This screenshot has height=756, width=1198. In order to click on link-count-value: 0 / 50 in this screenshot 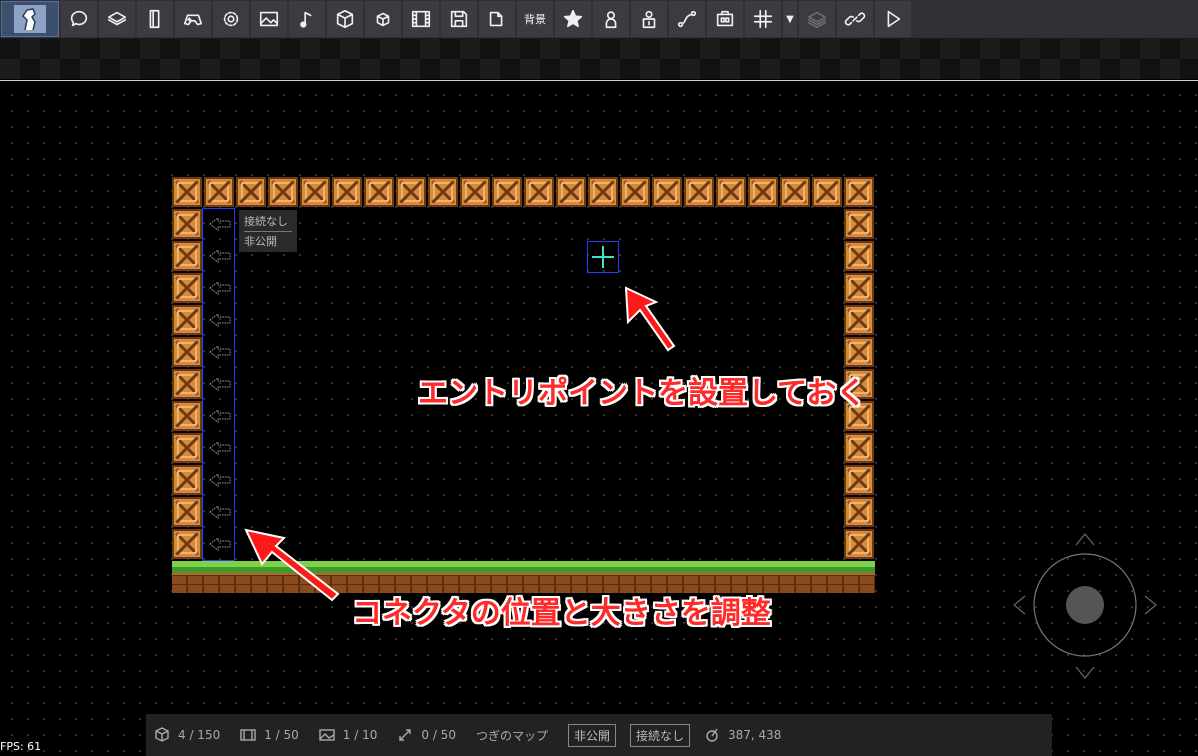, I will do `click(438, 735)`.